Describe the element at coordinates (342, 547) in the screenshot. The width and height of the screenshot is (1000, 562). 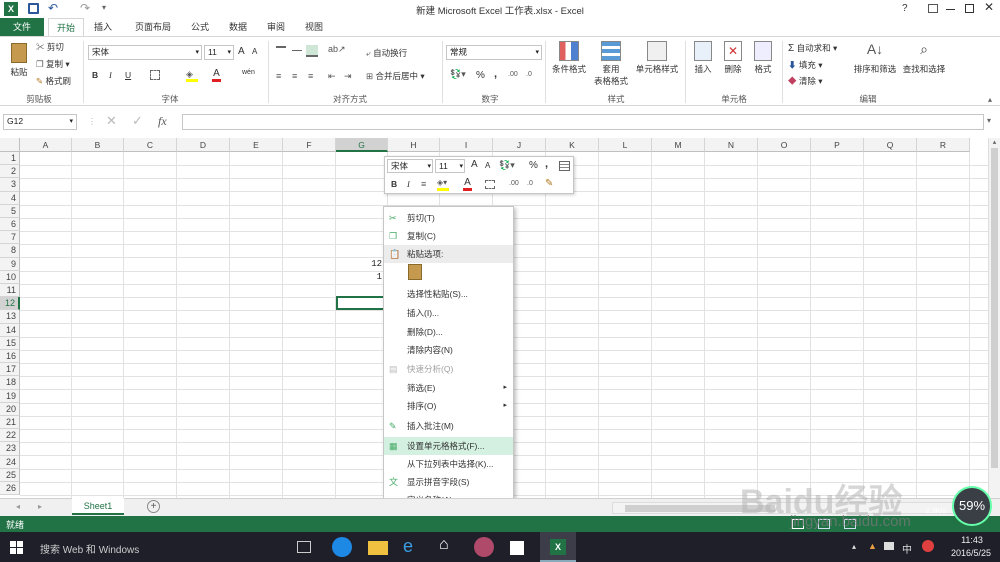
I see `browser-icon` at that location.